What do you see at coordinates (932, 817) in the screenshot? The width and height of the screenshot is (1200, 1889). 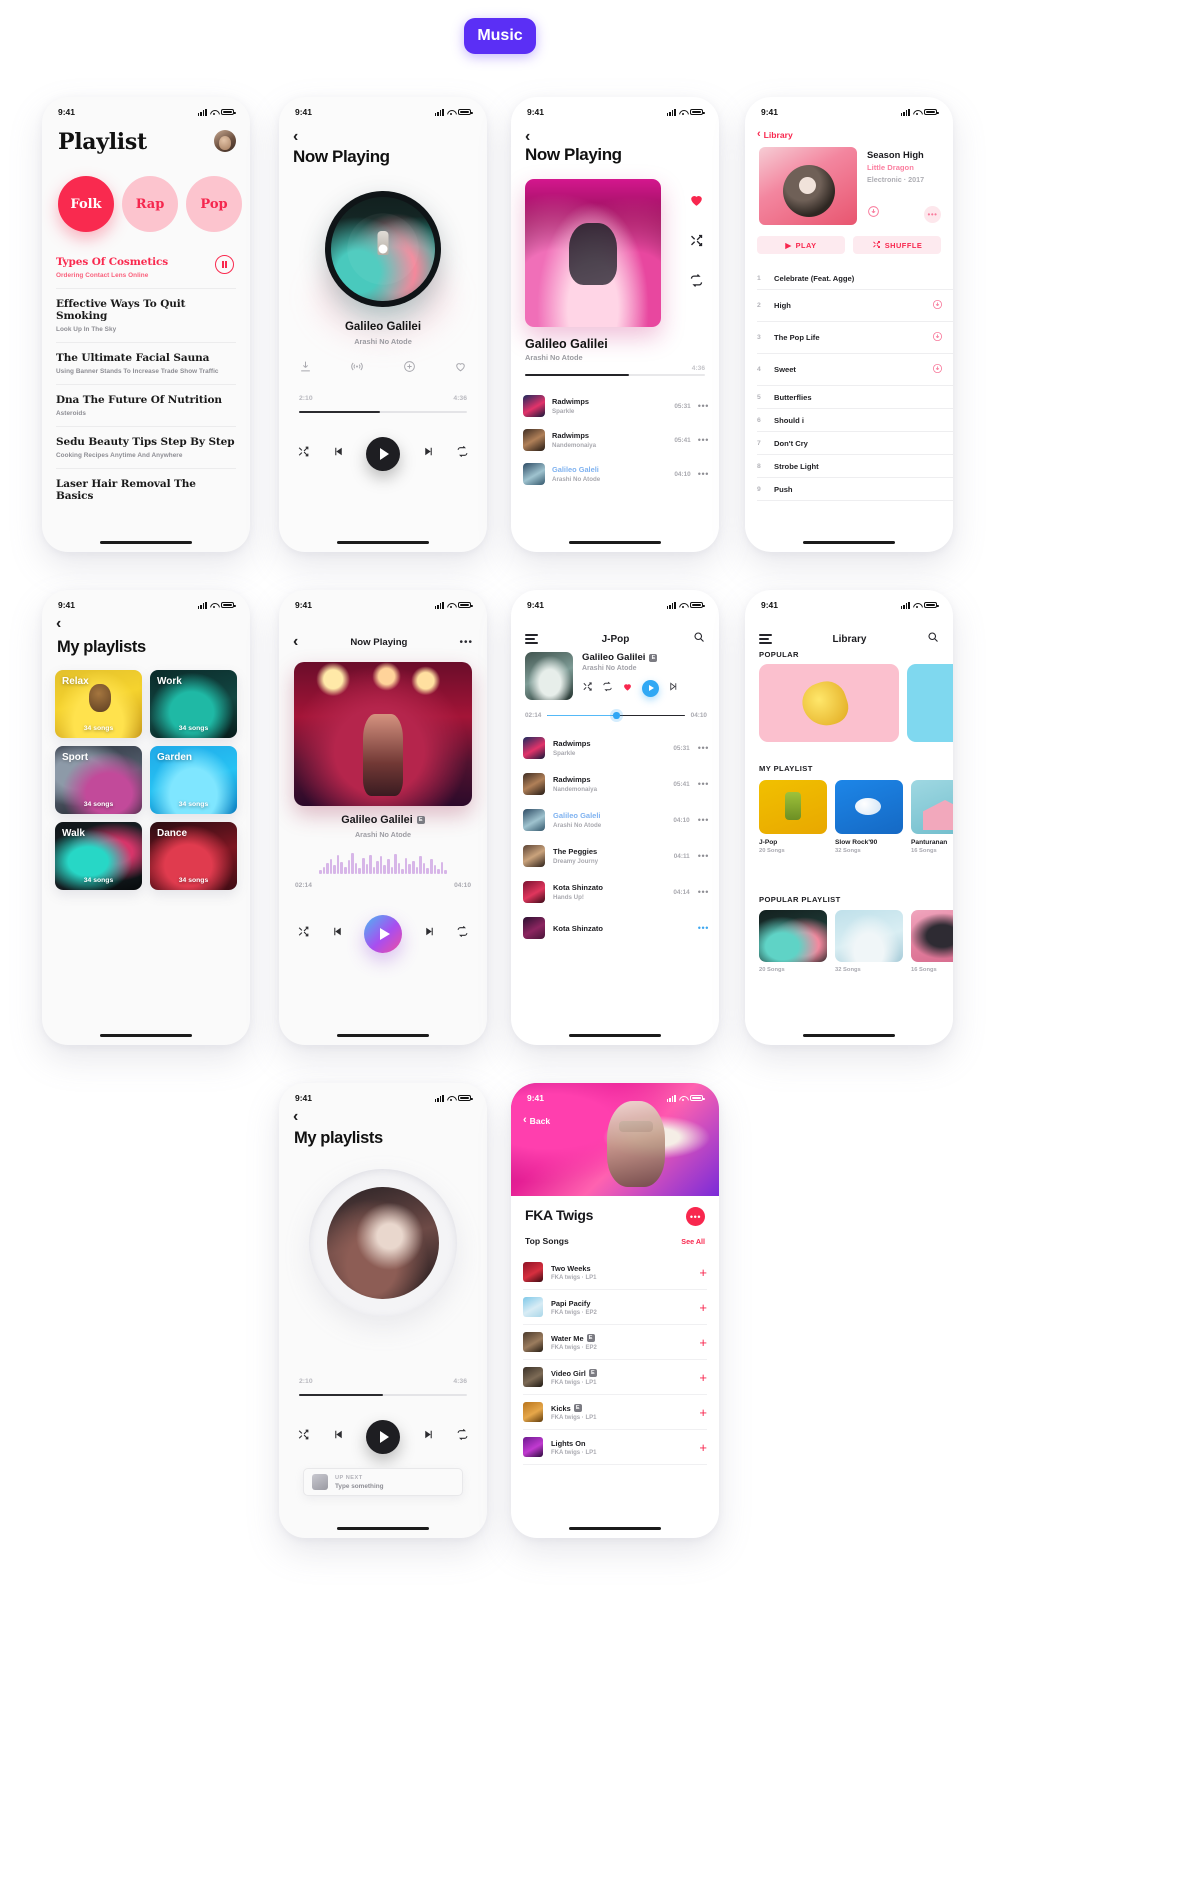 I see `my-playlist-card: Panturanan 16 Songs` at bounding box center [932, 817].